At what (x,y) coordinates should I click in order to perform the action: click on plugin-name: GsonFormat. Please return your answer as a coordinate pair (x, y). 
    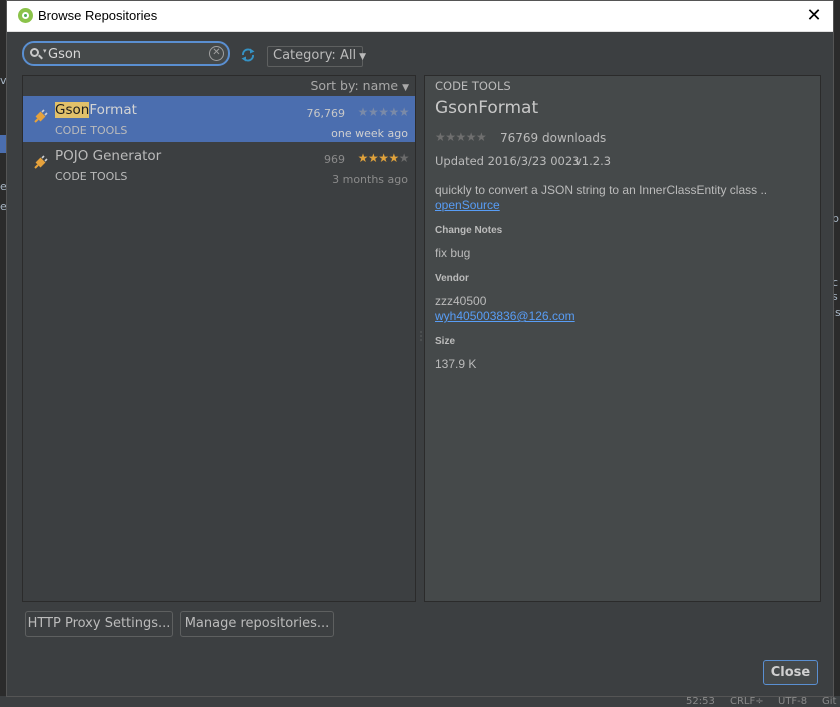
    Looking at the image, I should click on (96, 110).